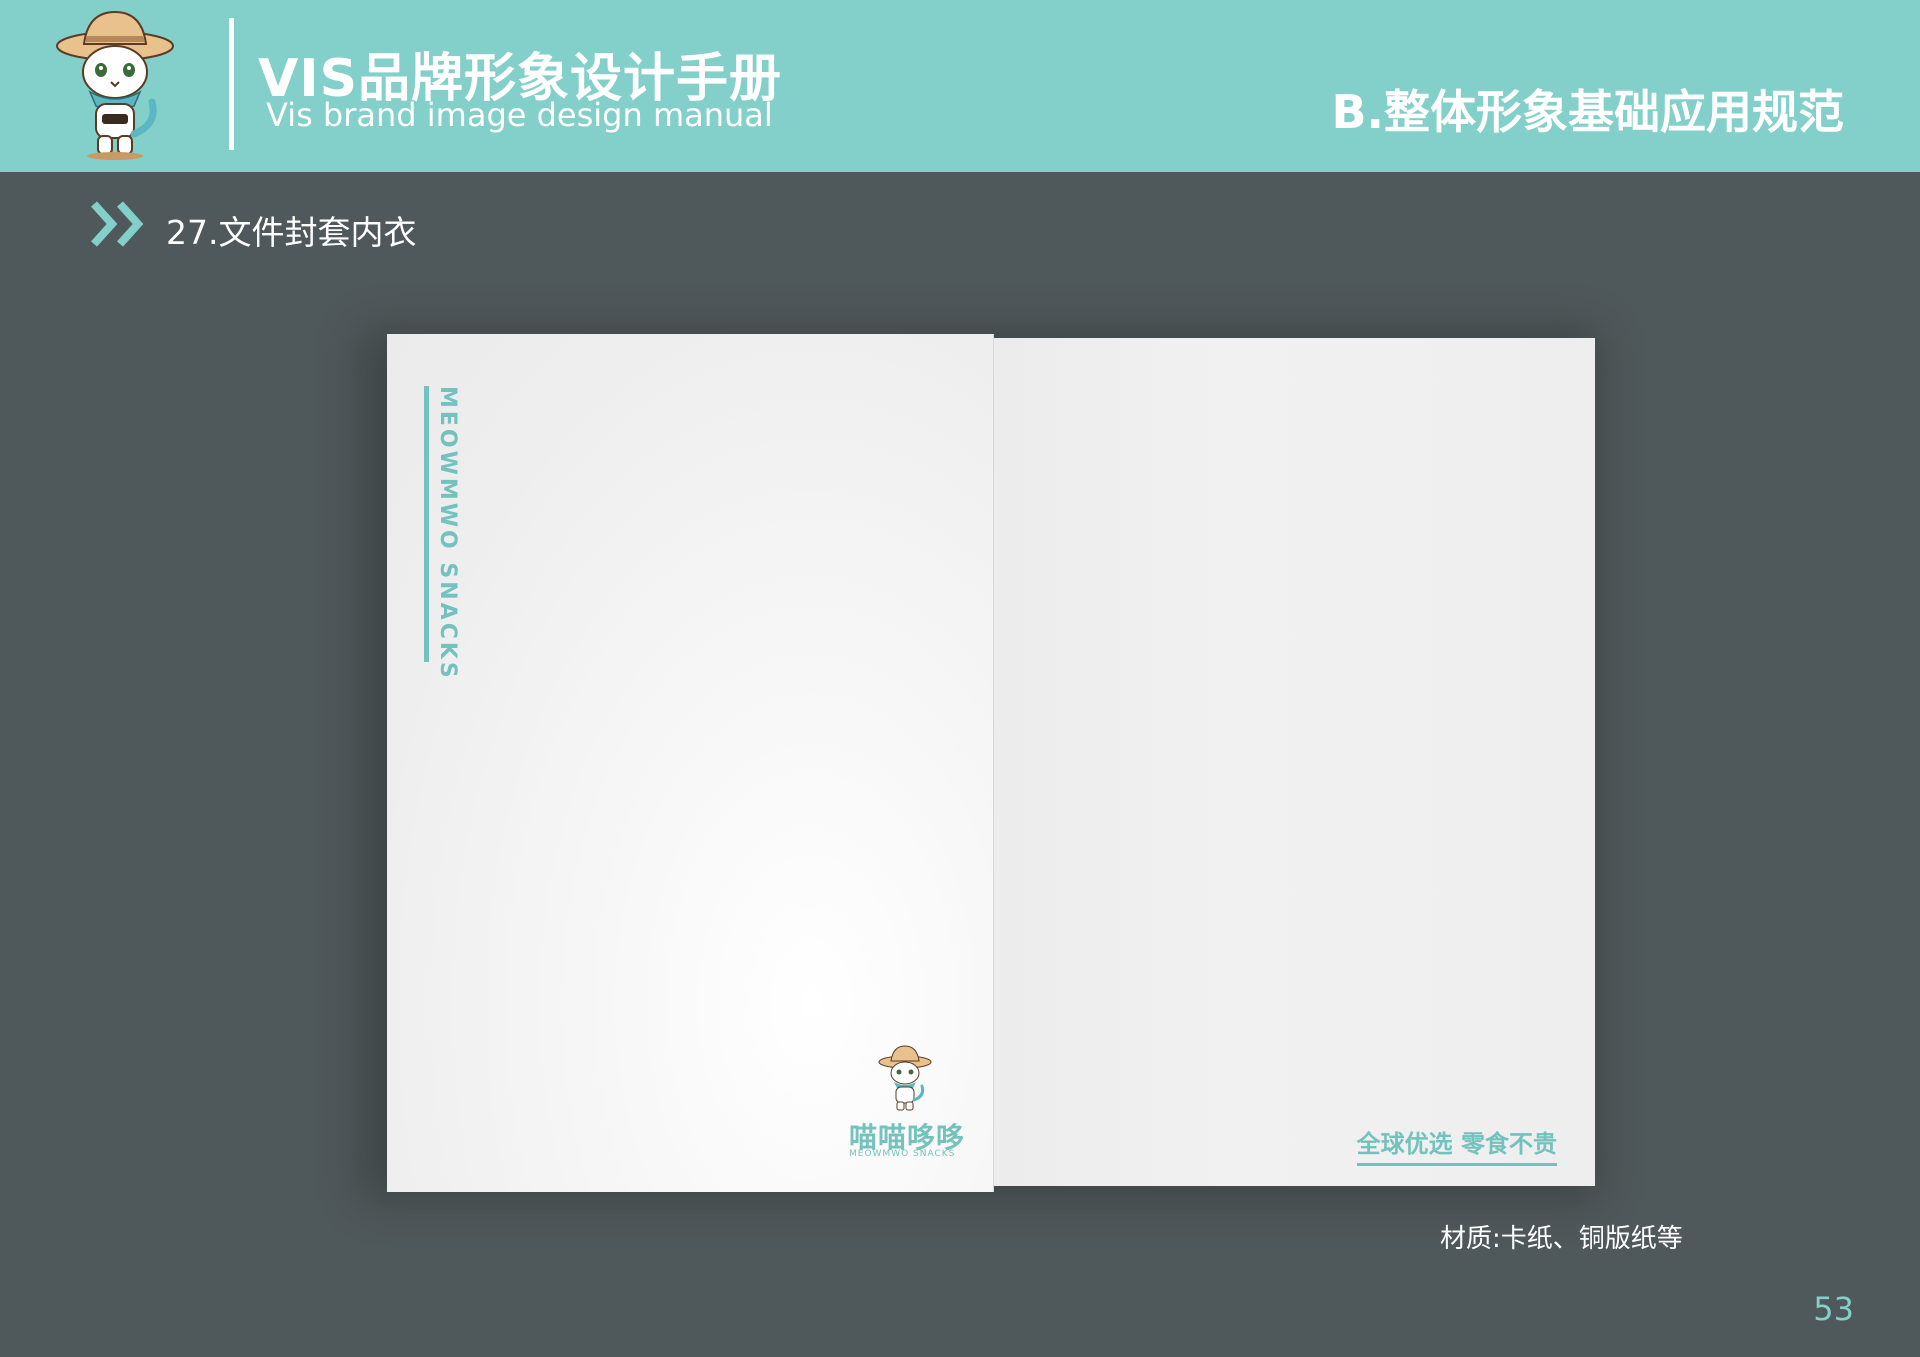  What do you see at coordinates (1561, 1239) in the screenshot?
I see `material-note: 材质:卡纸、铜版纸等` at bounding box center [1561, 1239].